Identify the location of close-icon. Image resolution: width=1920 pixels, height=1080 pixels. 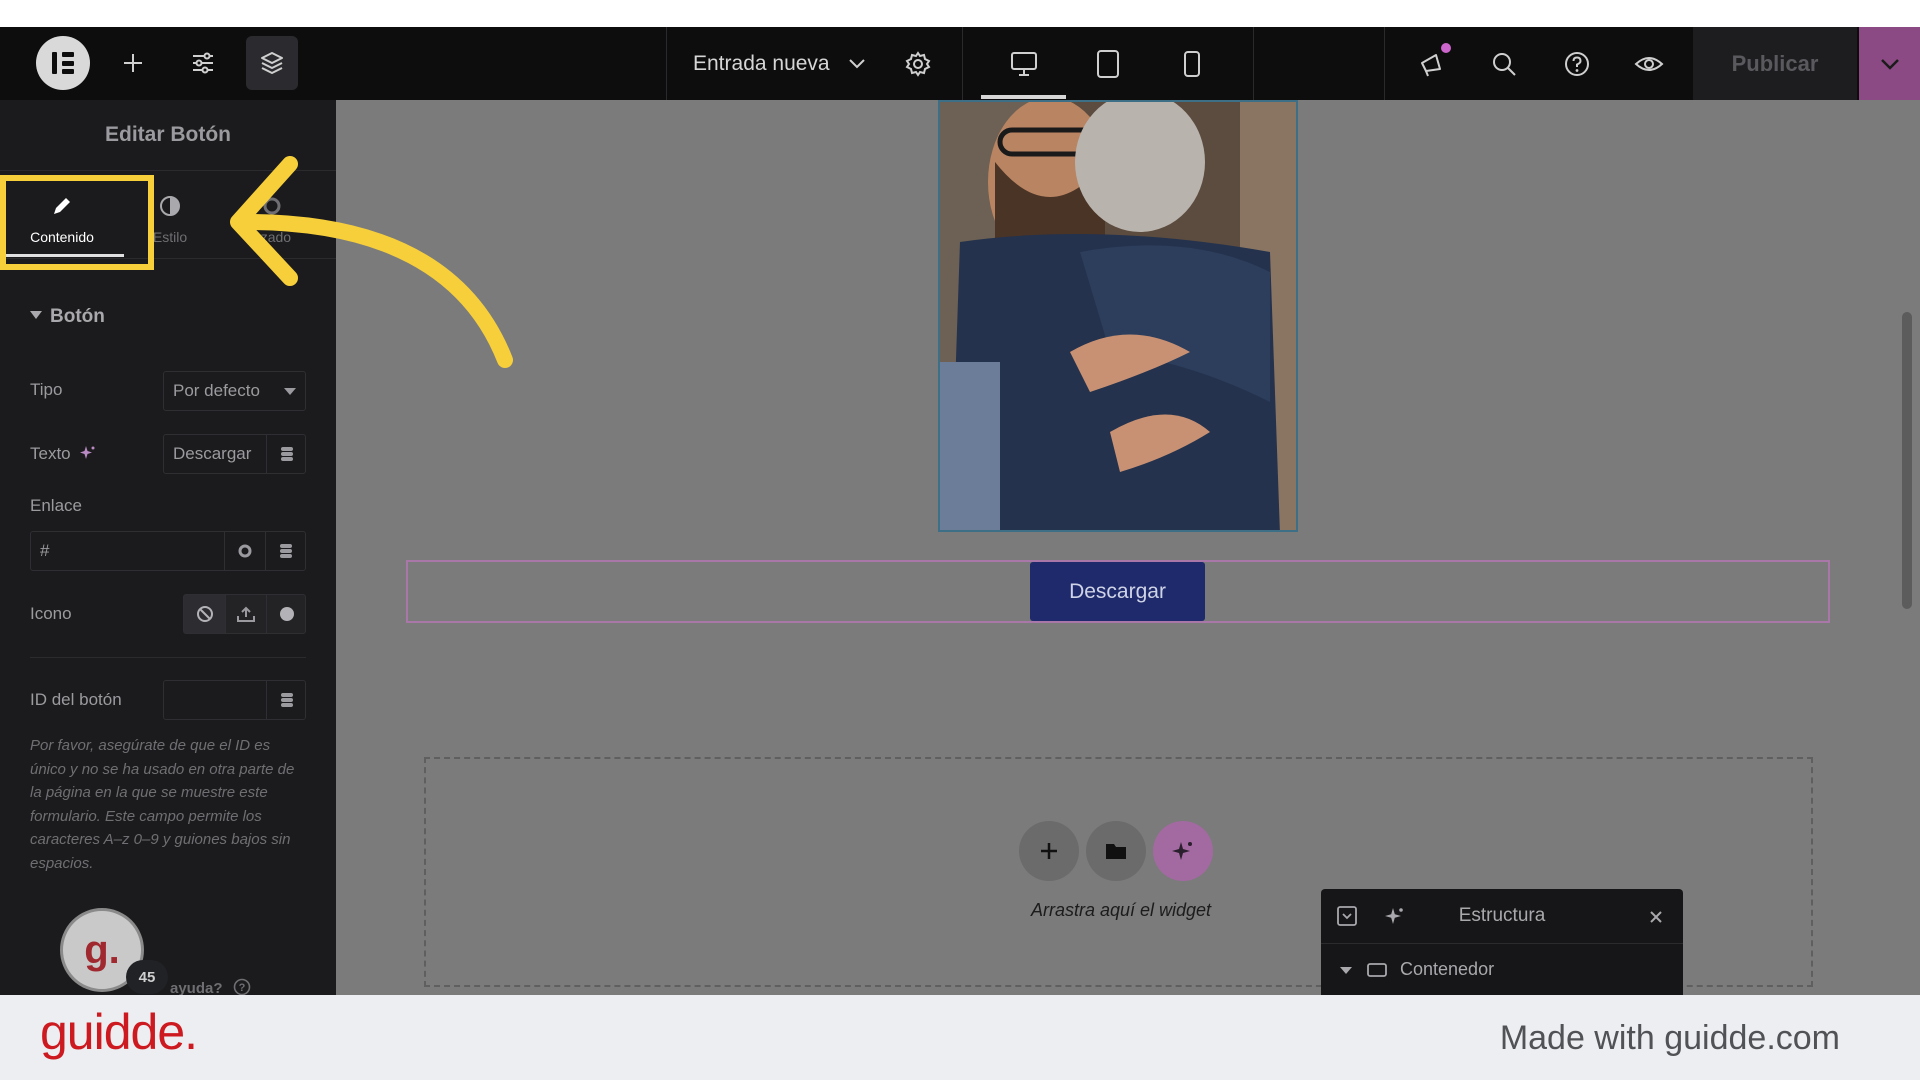
(1656, 917).